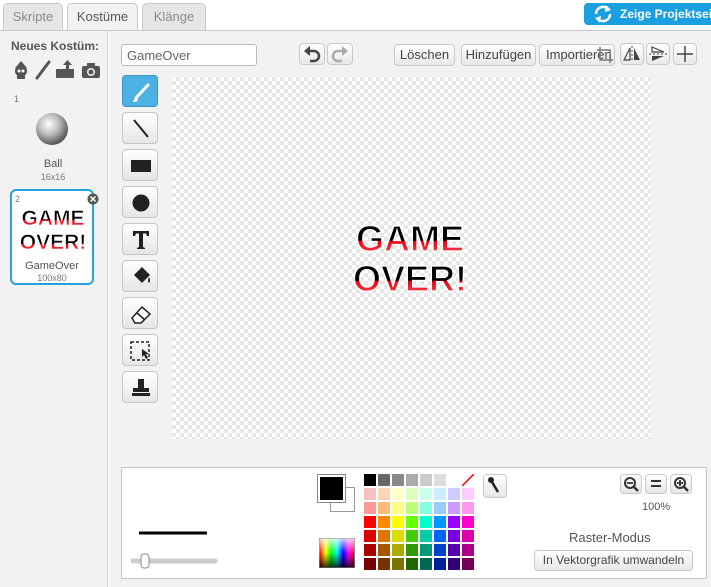  Describe the element at coordinates (140, 313) in the screenshot. I see `eraser-tool` at that location.